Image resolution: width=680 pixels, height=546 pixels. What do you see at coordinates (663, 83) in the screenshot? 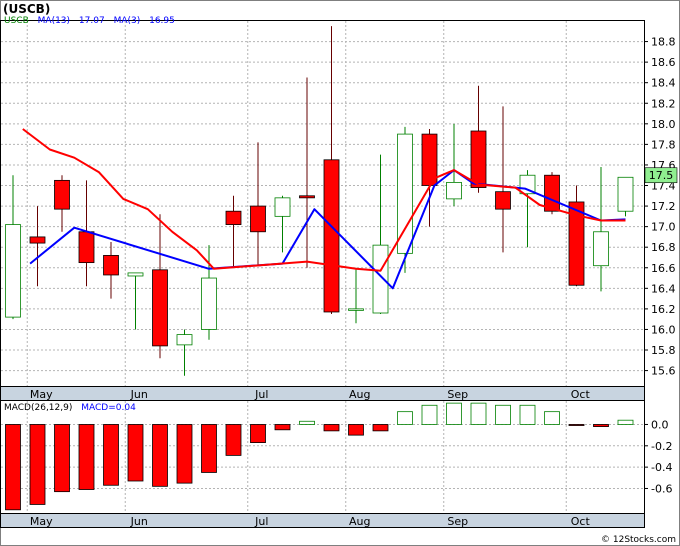
I see `price-ytick-label: 18.4` at bounding box center [663, 83].